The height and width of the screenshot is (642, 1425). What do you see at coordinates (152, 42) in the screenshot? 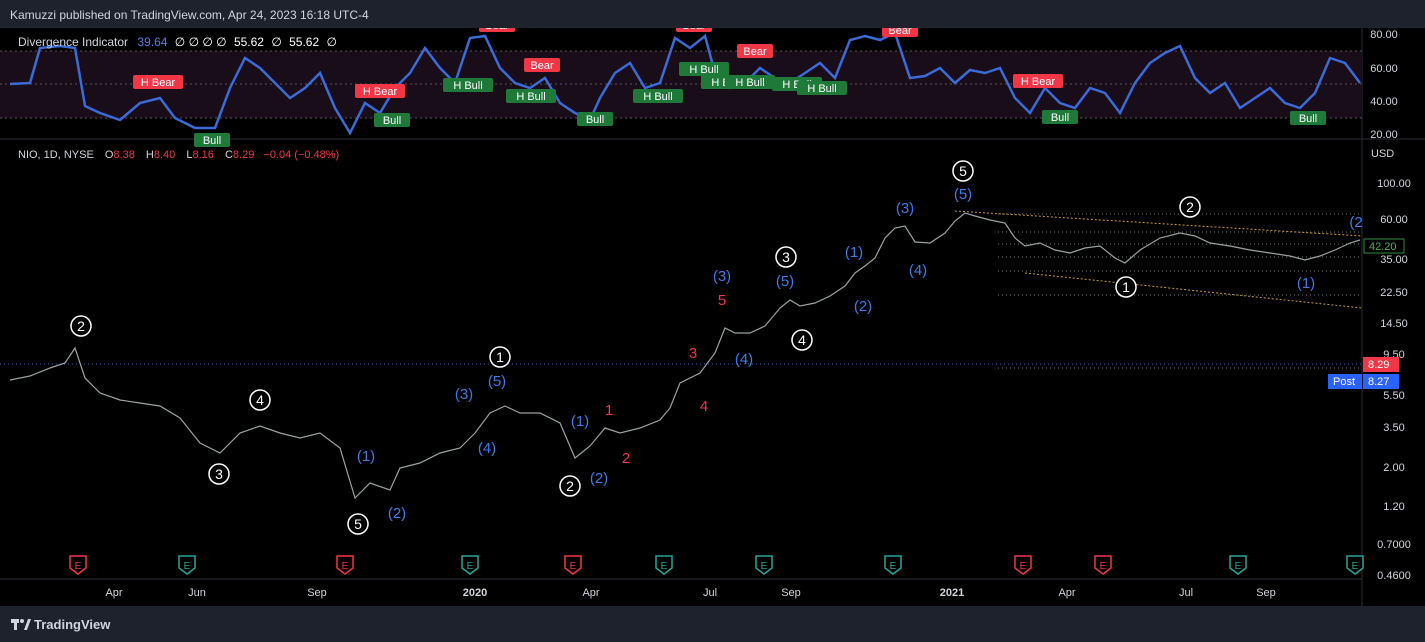
I see `oscillator-value-1: 39.64` at bounding box center [152, 42].